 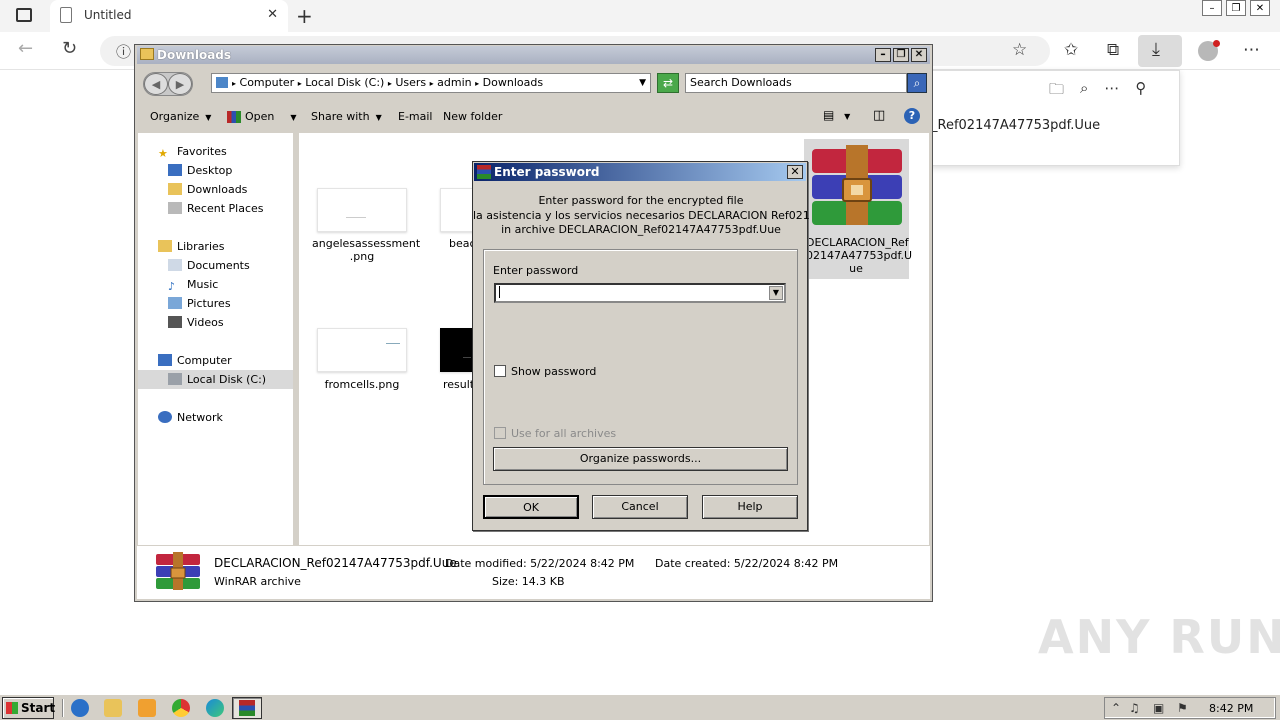 What do you see at coordinates (346, 116) in the screenshot?
I see `share-with-button: Share with ▼` at bounding box center [346, 116].